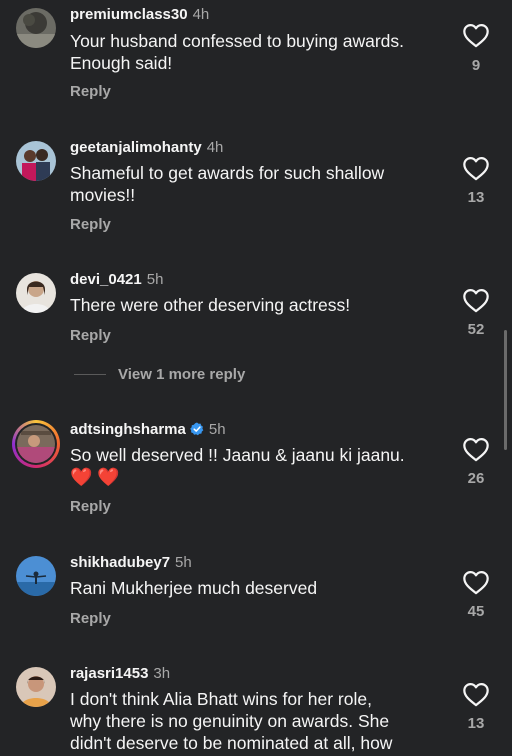 This screenshot has width=512, height=756. Describe the element at coordinates (120, 562) in the screenshot. I see `username: shikhadubey7` at that location.